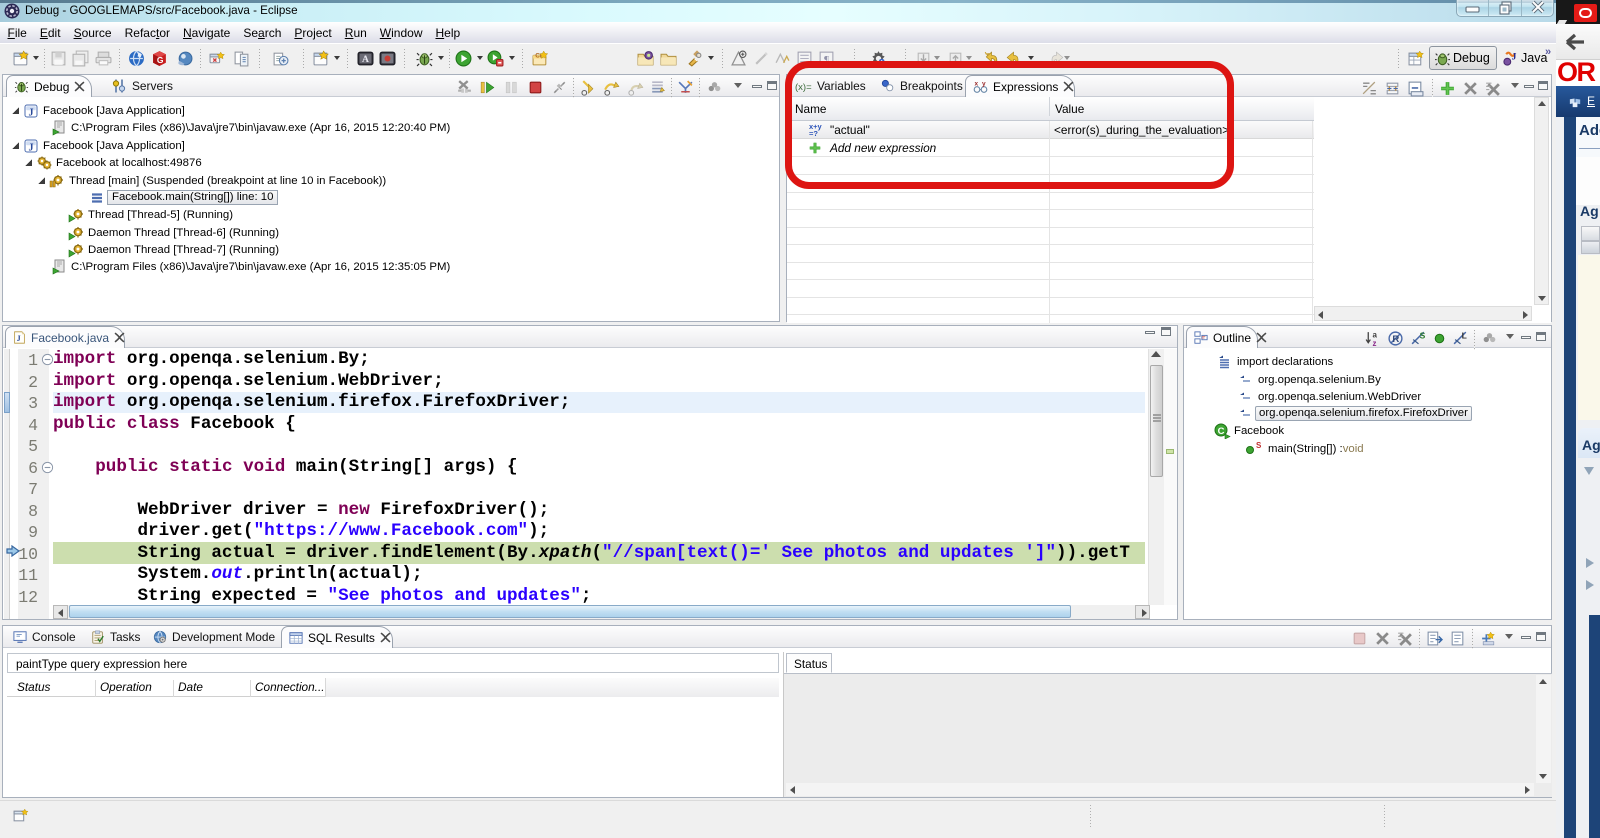 The image size is (1600, 838). What do you see at coordinates (160, 60) in the screenshot?
I see `svg-text: G` at bounding box center [160, 60].